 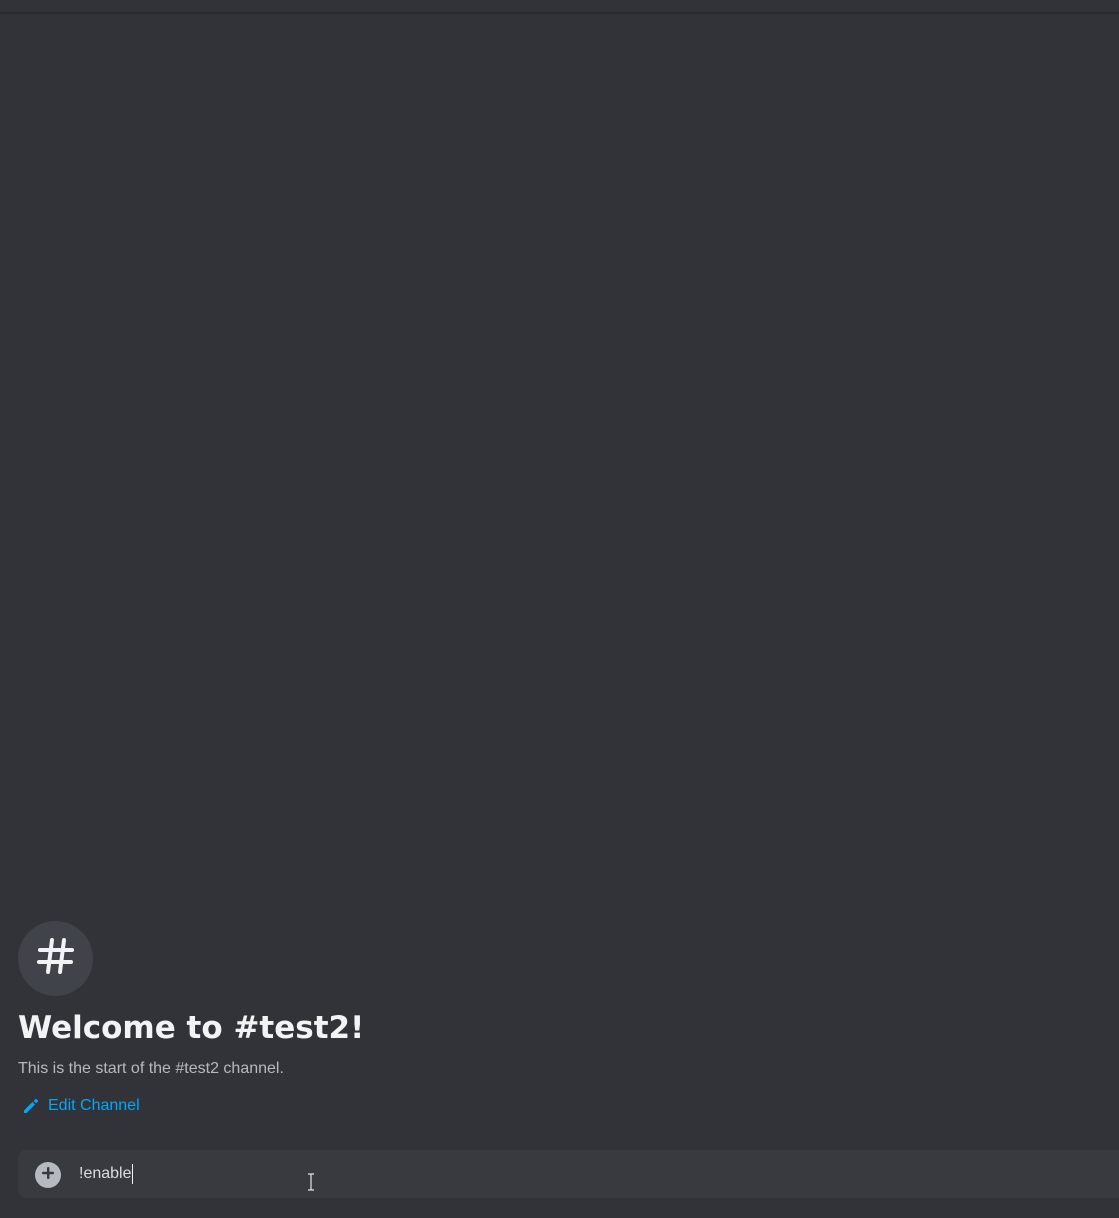 I want to click on welcome-subtitle: This is the start of the #test2 channel., so click(x=151, y=1068).